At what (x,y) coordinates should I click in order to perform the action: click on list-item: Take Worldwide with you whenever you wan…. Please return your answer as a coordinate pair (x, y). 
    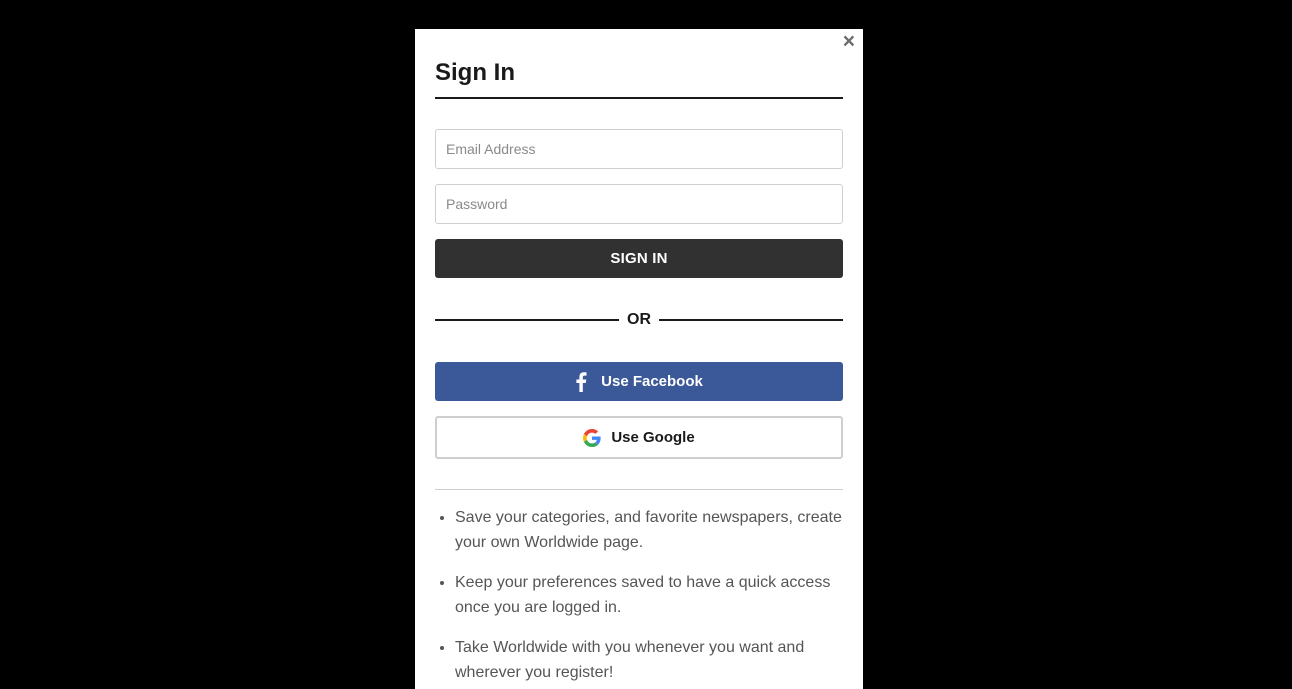
    Looking at the image, I should click on (649, 660).